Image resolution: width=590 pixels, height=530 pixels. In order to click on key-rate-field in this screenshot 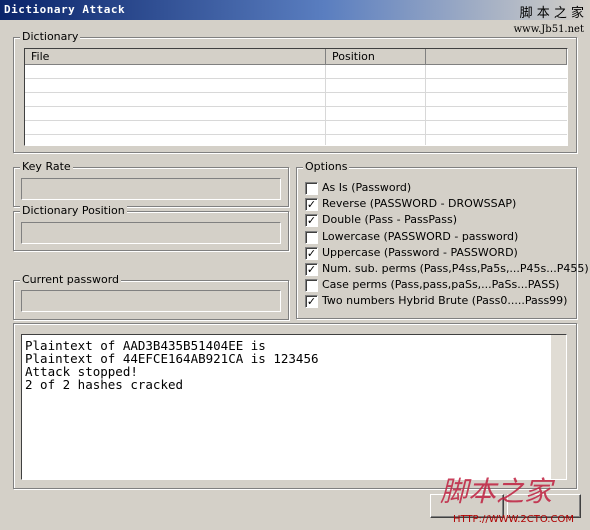, I will do `click(151, 189)`.